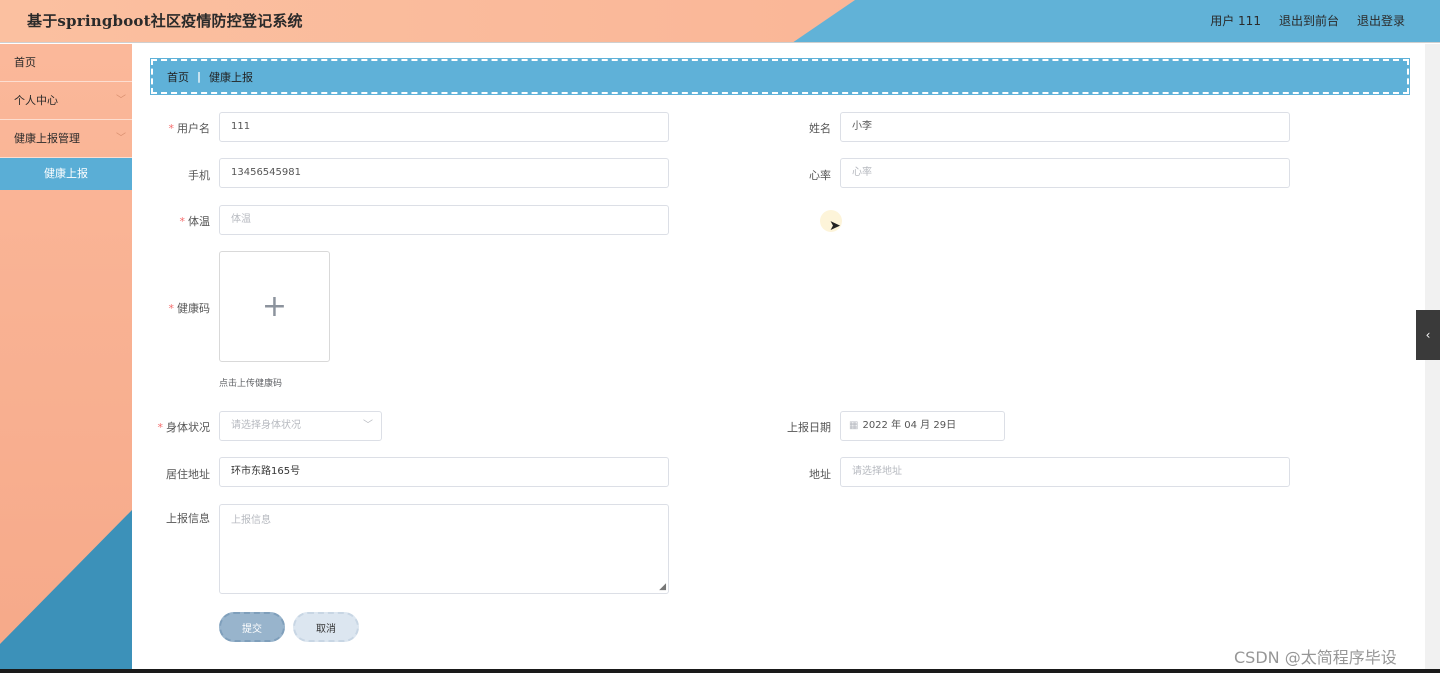  What do you see at coordinates (720, 21) in the screenshot?
I see `top-header: 基于springboot社区疫情防控登记系统 用户 111 退出到前台 退出登录` at bounding box center [720, 21].